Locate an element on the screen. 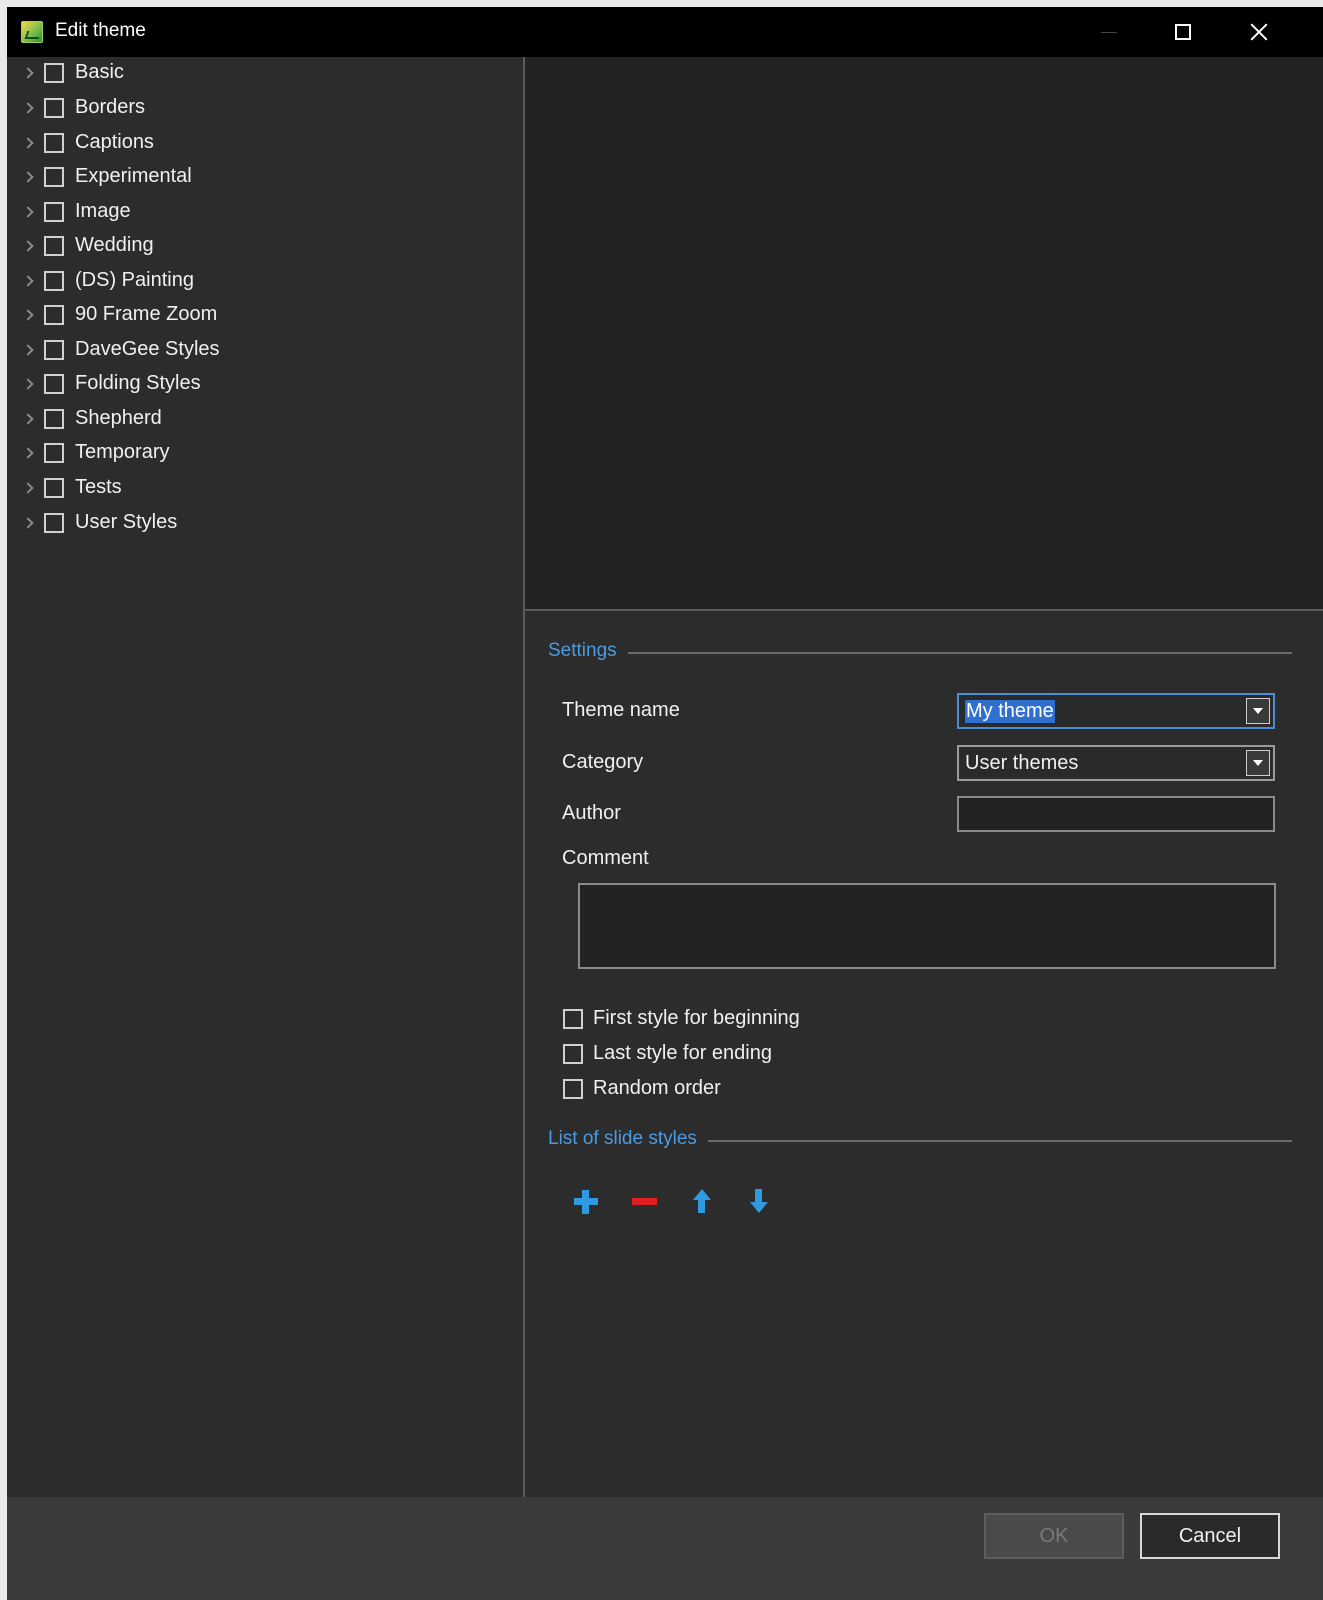 The image size is (1323, 1600). minimize-icon is located at coordinates (1109, 32).